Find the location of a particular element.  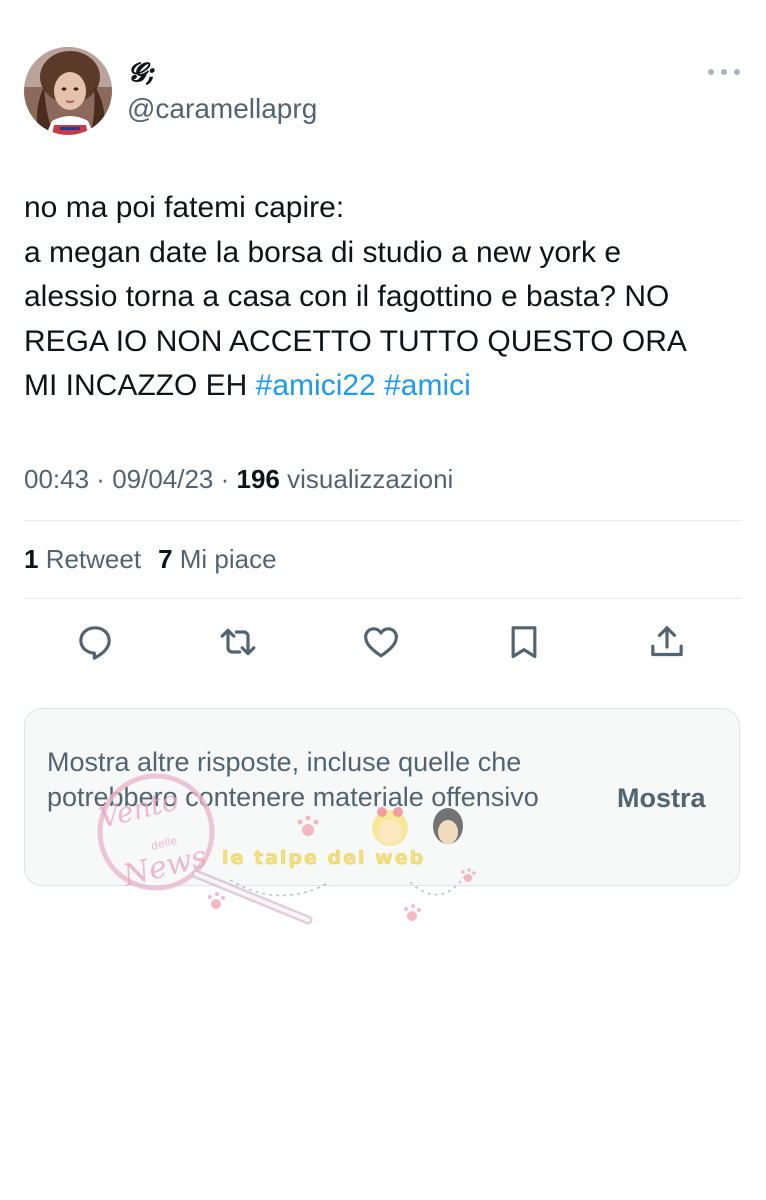

views-label: visualizzazioni is located at coordinates (366, 479).